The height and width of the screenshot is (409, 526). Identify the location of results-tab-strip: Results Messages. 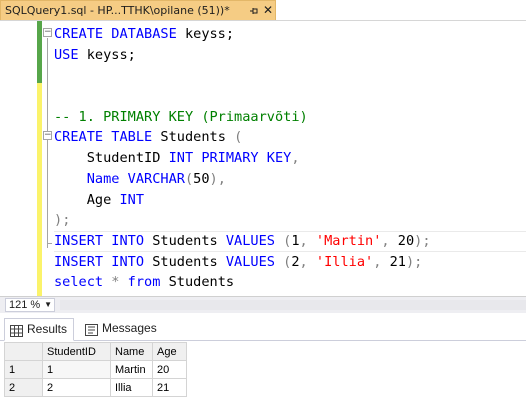
(263, 327).